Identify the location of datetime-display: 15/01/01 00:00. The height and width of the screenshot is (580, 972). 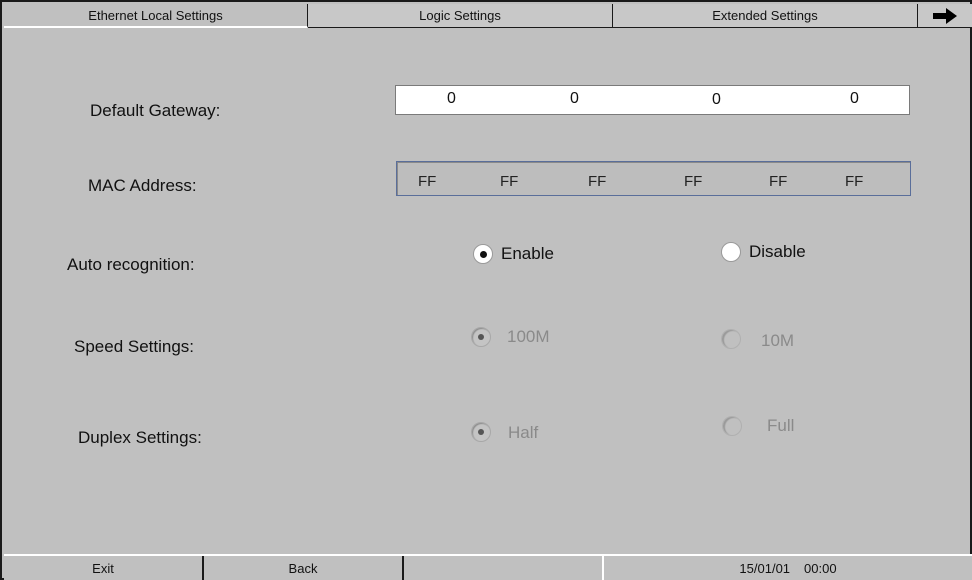
(788, 568).